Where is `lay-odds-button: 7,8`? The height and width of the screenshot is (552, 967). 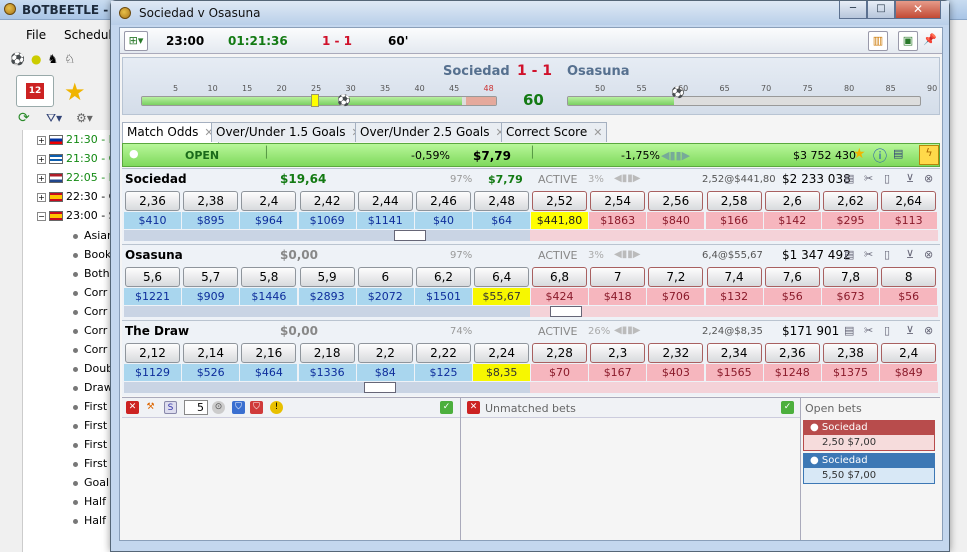
lay-odds-button: 7,8 is located at coordinates (850, 277).